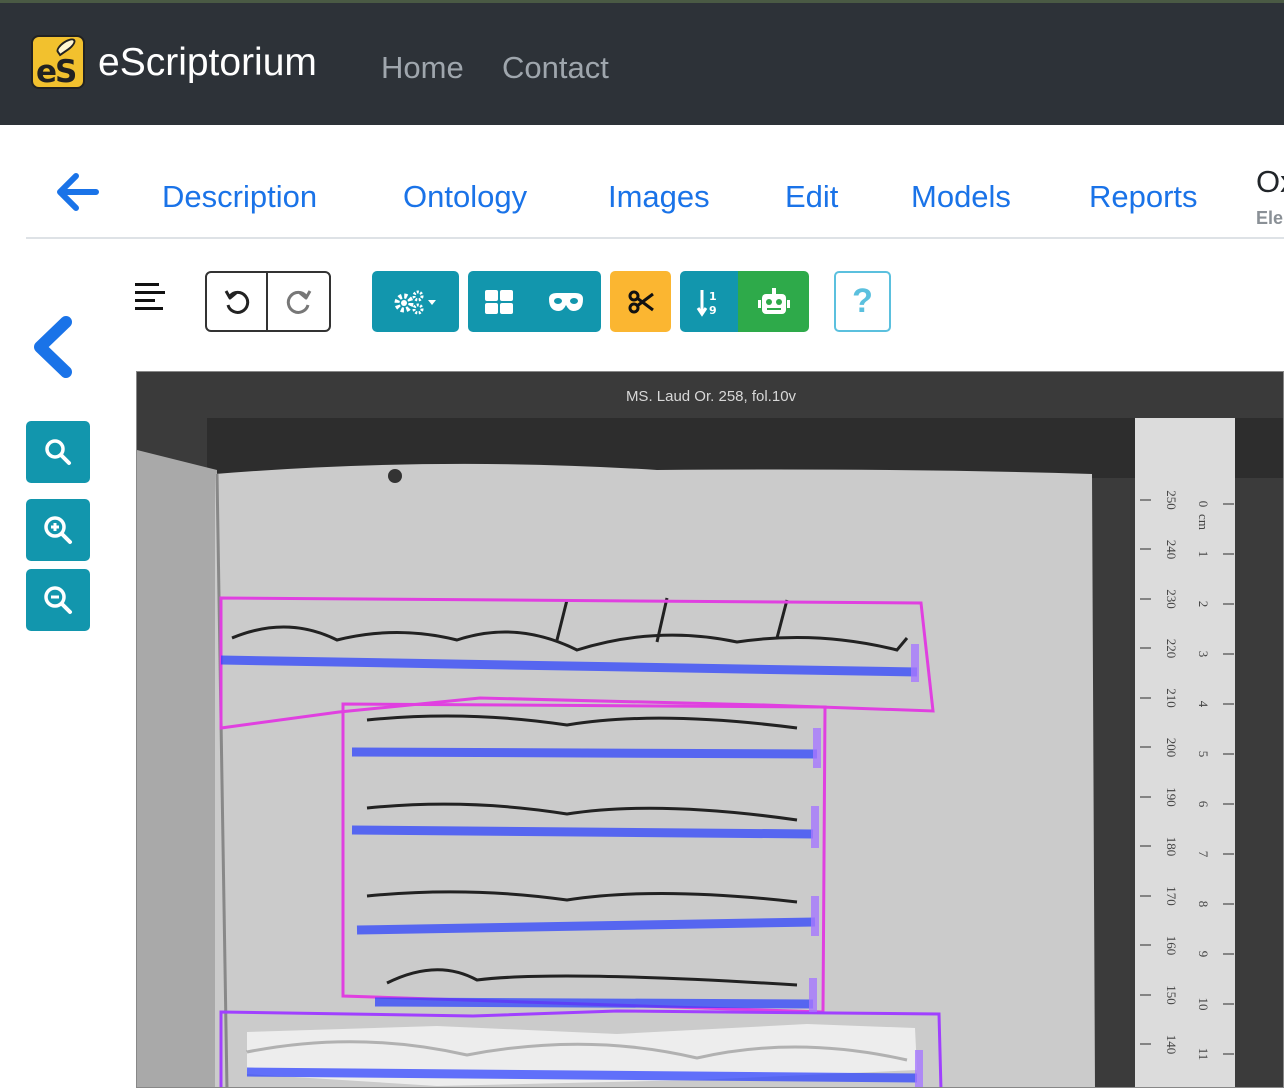  I want to click on document-subtitle: Ele, so click(1270, 218).